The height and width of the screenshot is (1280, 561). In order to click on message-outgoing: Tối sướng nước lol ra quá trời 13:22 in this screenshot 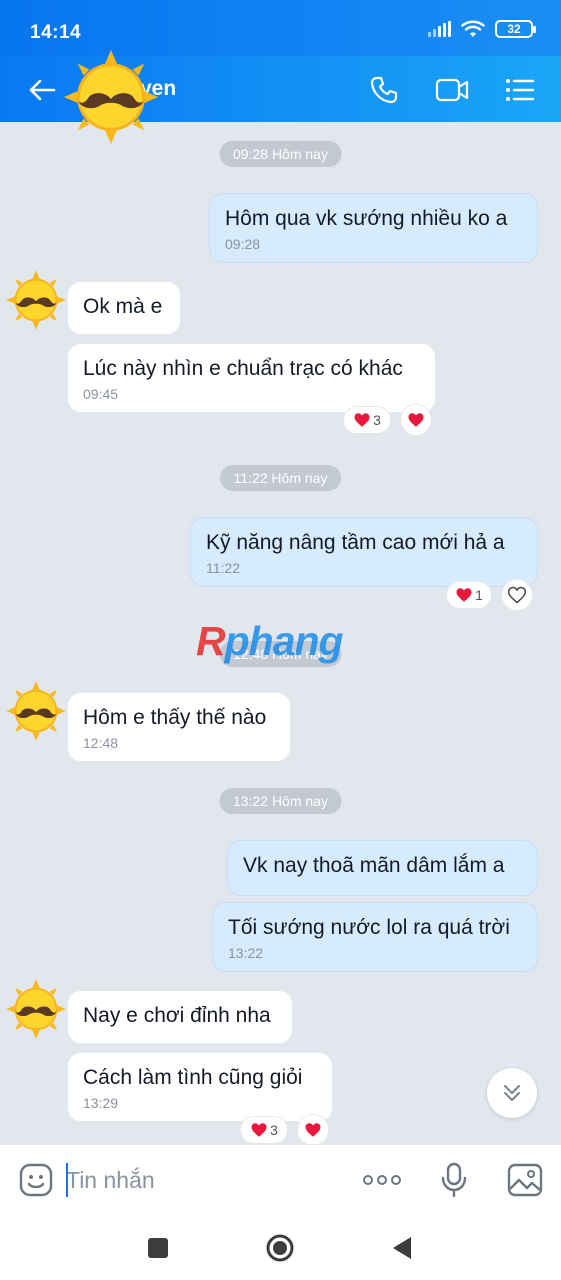, I will do `click(375, 937)`.